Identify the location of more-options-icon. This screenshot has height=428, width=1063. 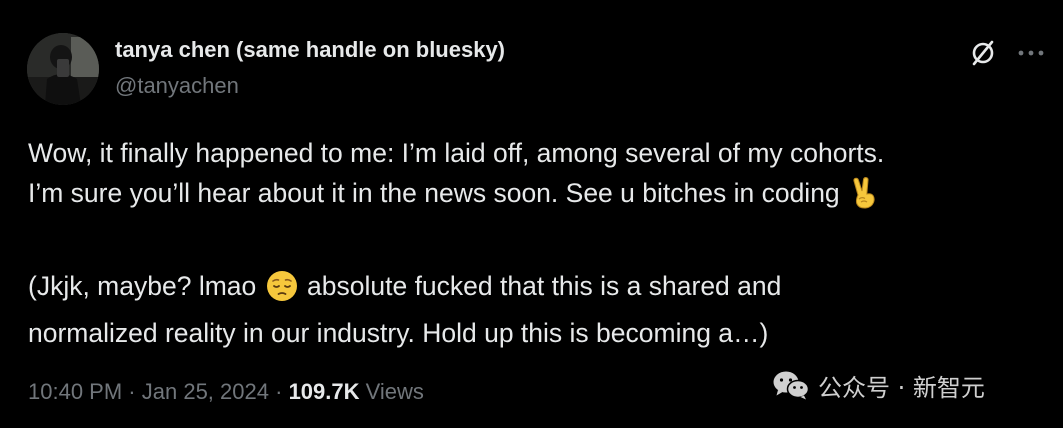
(1031, 53).